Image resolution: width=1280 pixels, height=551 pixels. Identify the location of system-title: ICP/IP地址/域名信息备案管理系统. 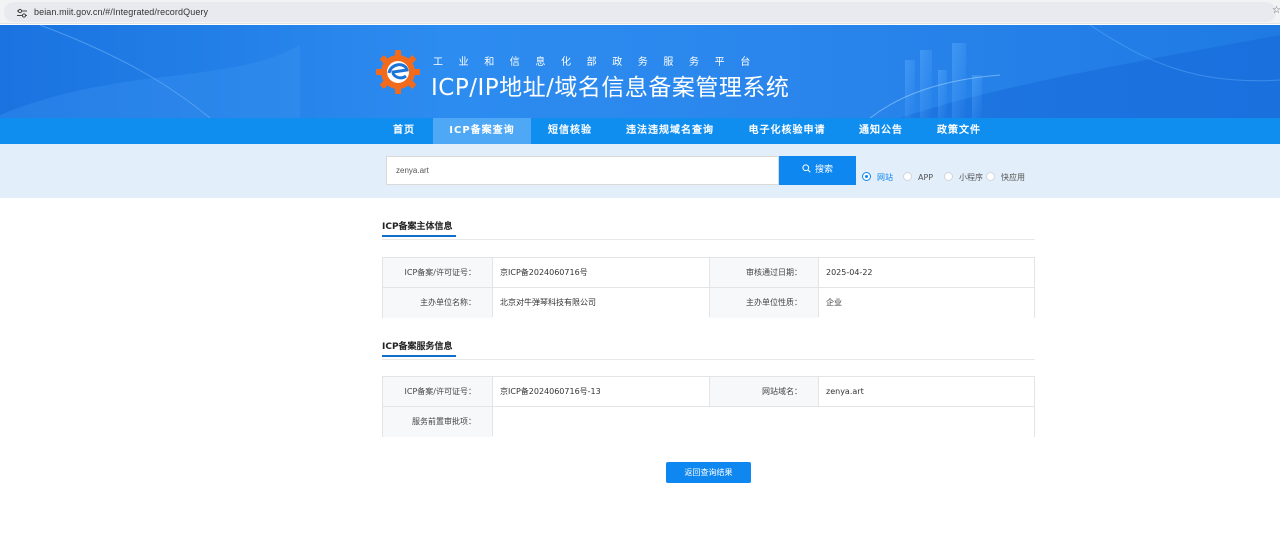
(610, 88).